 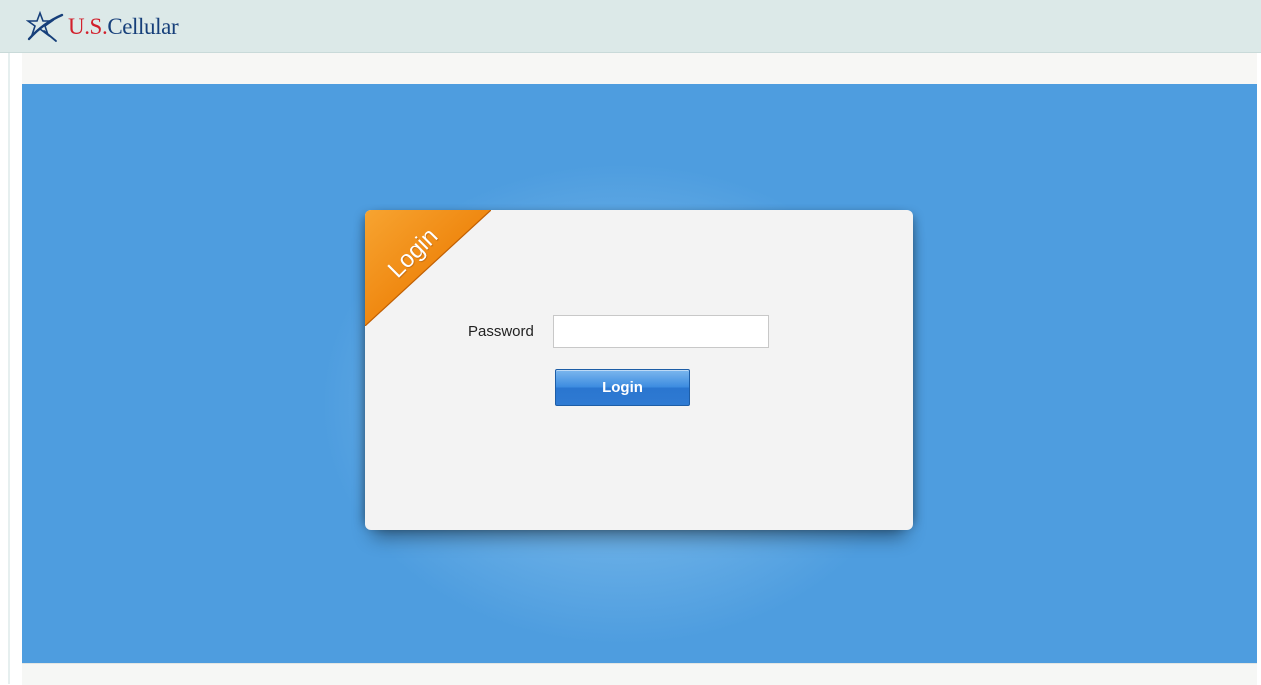 What do you see at coordinates (639, 68) in the screenshot?
I see `sub-header-bar` at bounding box center [639, 68].